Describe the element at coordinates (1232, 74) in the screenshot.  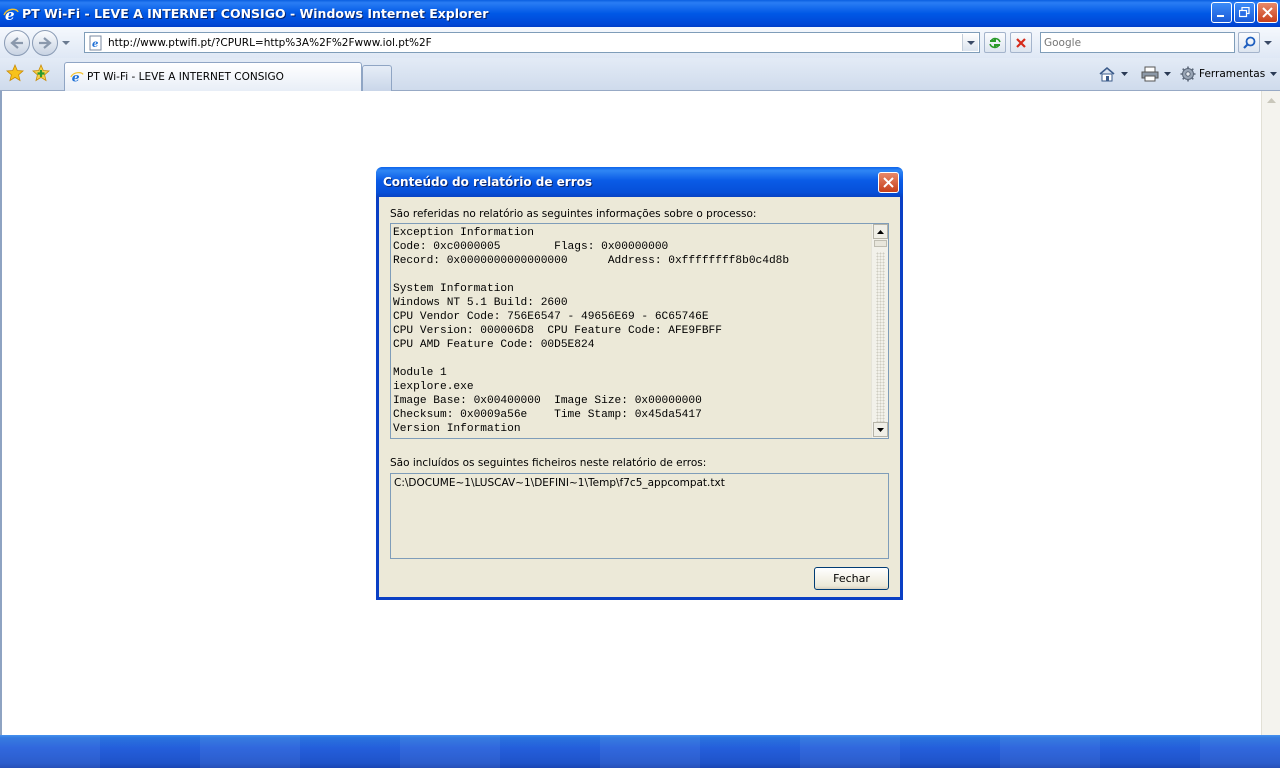
I see `tools-label: Ferramentas` at that location.